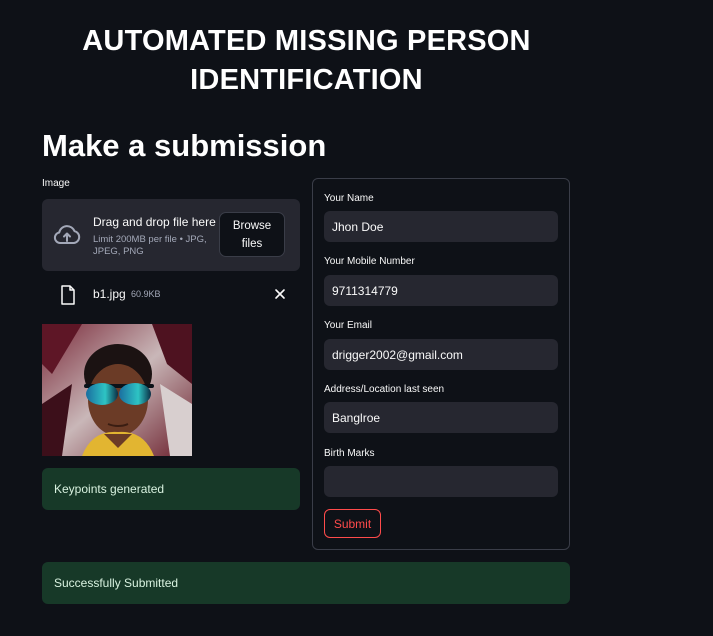  Describe the element at coordinates (441, 481) in the screenshot. I see `birthmarks-input` at that location.